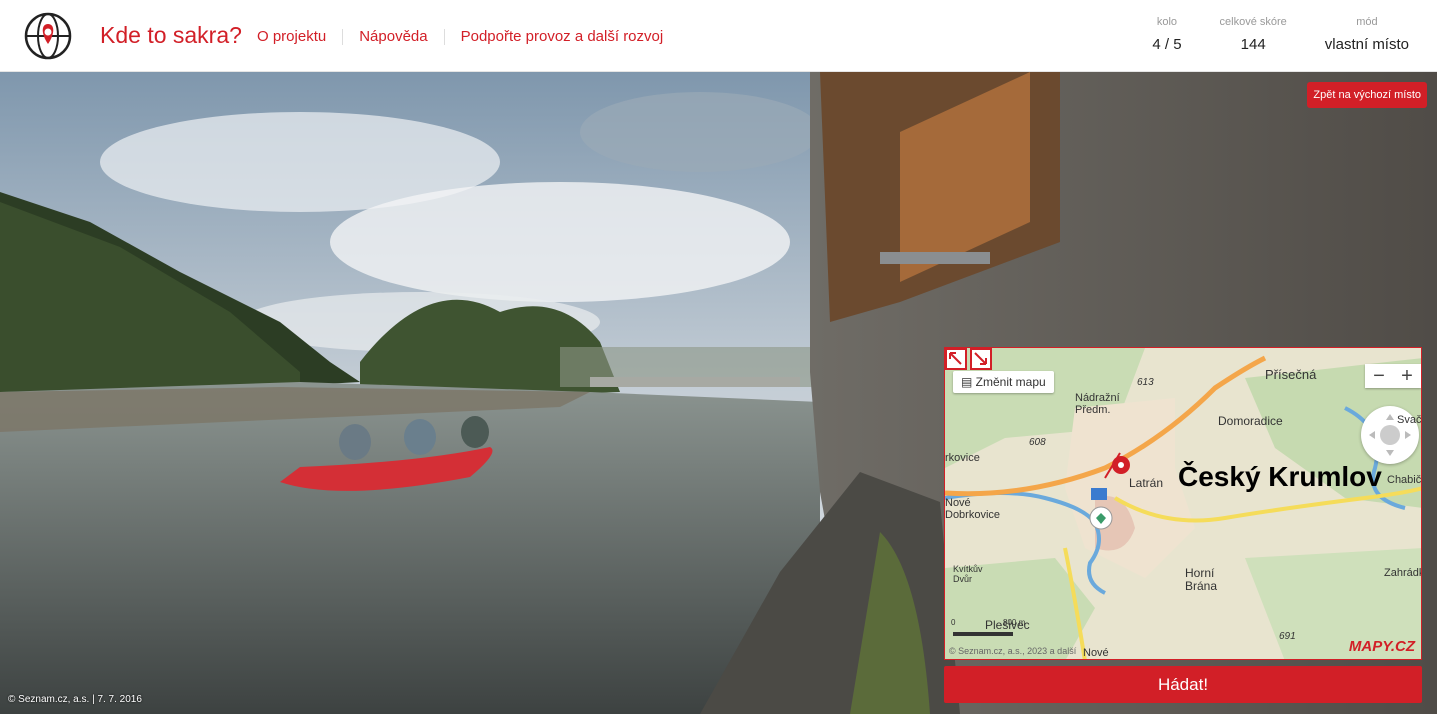 The image size is (1437, 714). I want to click on map-label: Latrán, so click(1146, 483).